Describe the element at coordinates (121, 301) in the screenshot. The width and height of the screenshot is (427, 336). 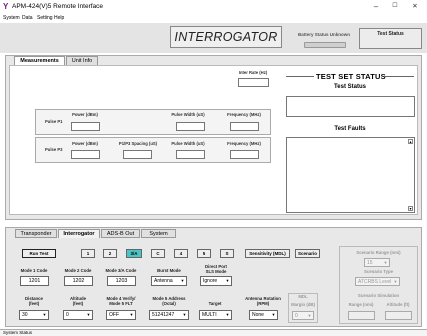
I see `mode4-verify-label: Mode 4 Verify/ Mode 5 FLT` at that location.